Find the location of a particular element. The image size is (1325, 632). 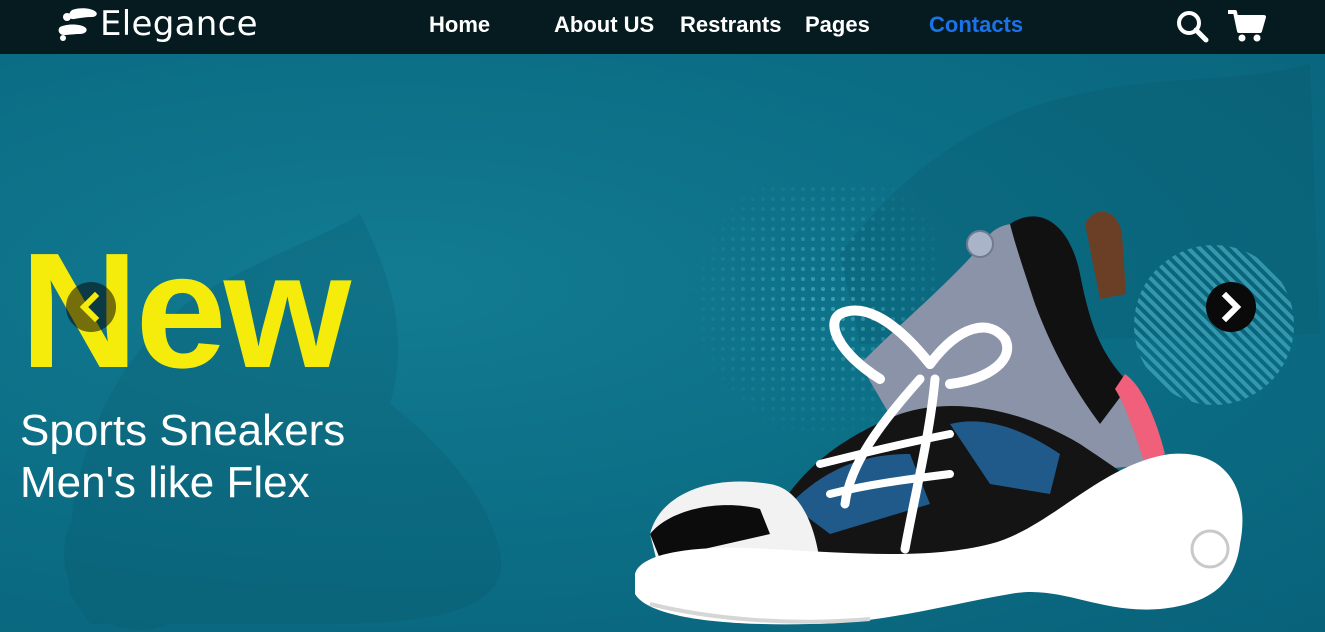

brand-name: Elegance is located at coordinates (179, 24).